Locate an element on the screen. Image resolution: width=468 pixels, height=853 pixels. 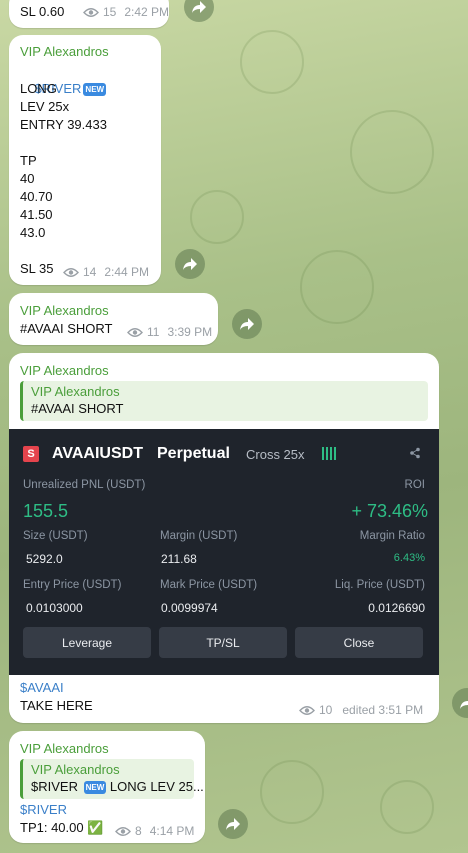
margin-mode: Cross 25x is located at coordinates (275, 454).